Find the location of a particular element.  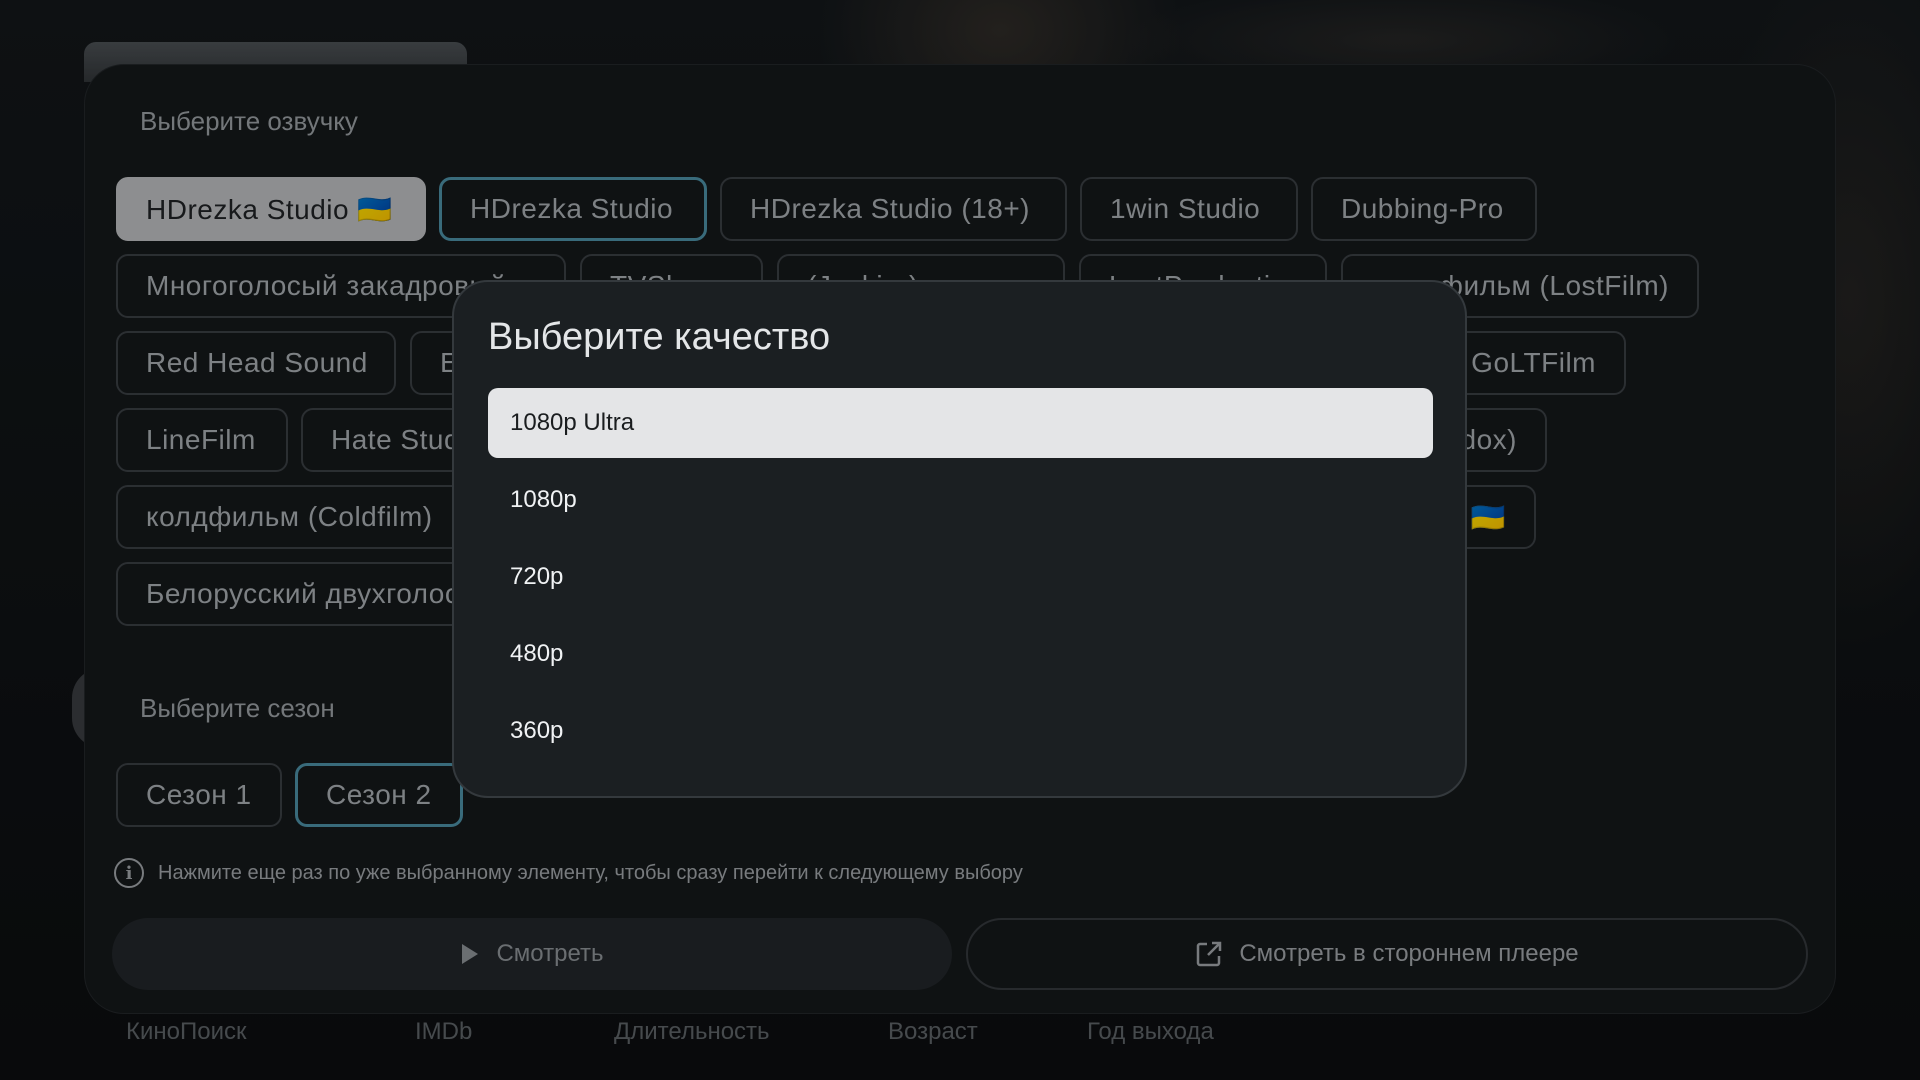

quality-option-1080p-ultra: 1080p Ultra is located at coordinates (960, 423).